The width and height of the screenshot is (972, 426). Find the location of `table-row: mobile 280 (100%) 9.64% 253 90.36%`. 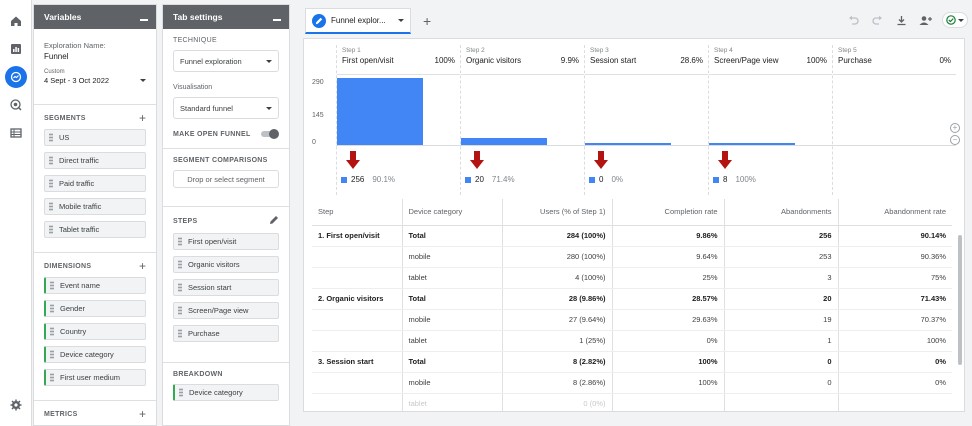

table-row: mobile 280 (100%) 9.64% 253 90.36% is located at coordinates (632, 257).